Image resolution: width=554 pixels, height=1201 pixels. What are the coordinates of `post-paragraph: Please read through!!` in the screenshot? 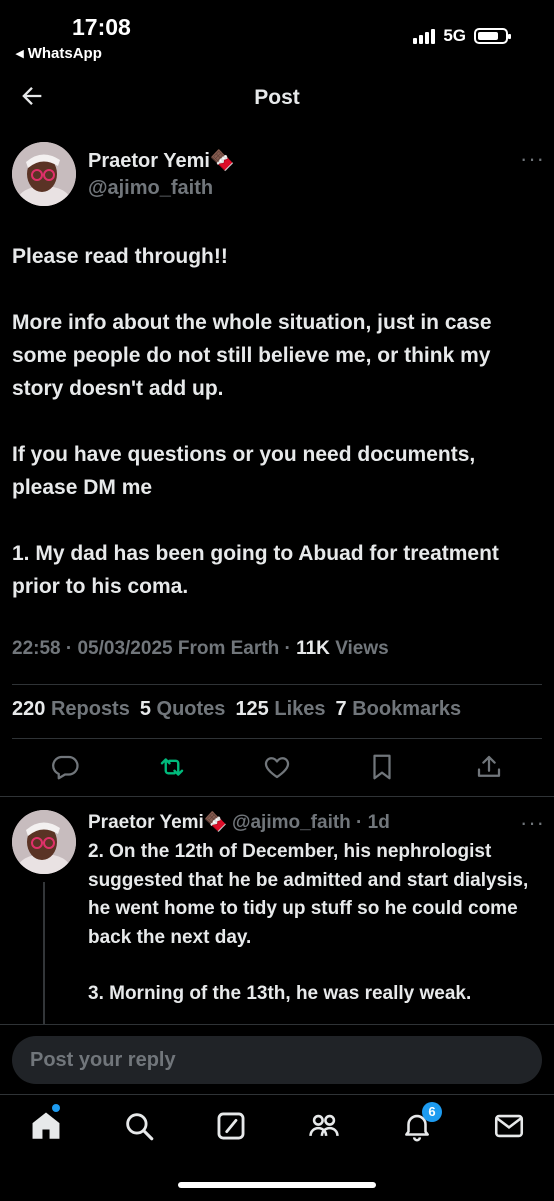 It's located at (120, 256).